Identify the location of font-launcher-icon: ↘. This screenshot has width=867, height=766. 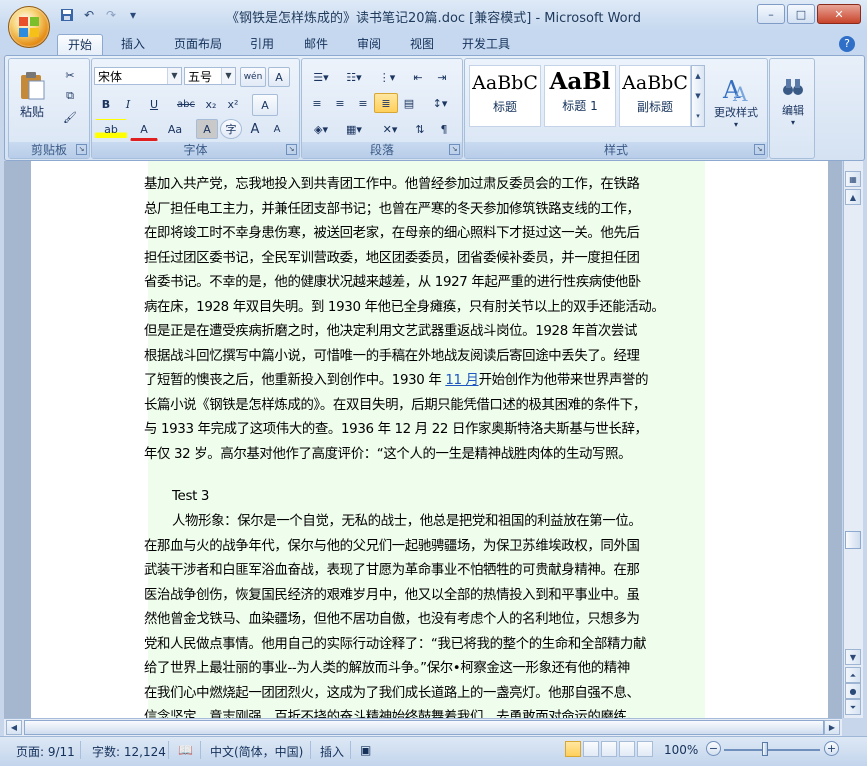
(291, 149).